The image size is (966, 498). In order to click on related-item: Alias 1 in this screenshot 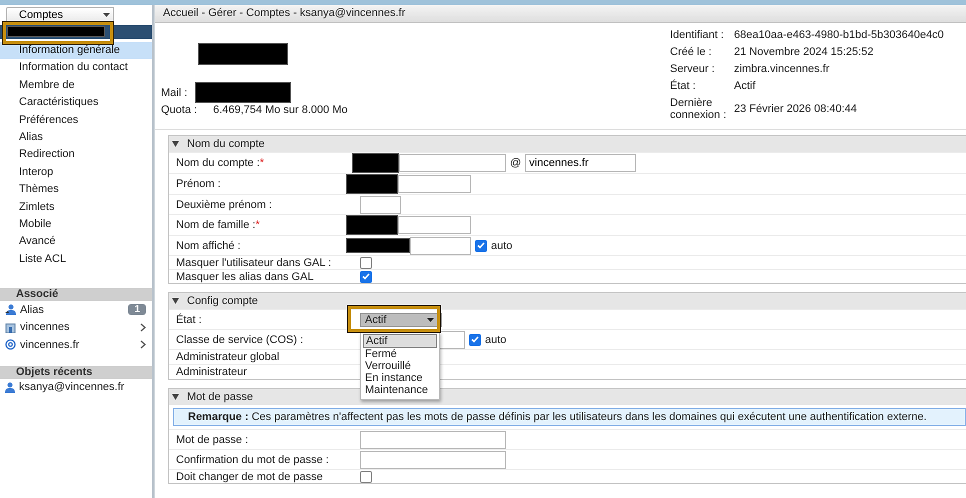, I will do `click(76, 310)`.